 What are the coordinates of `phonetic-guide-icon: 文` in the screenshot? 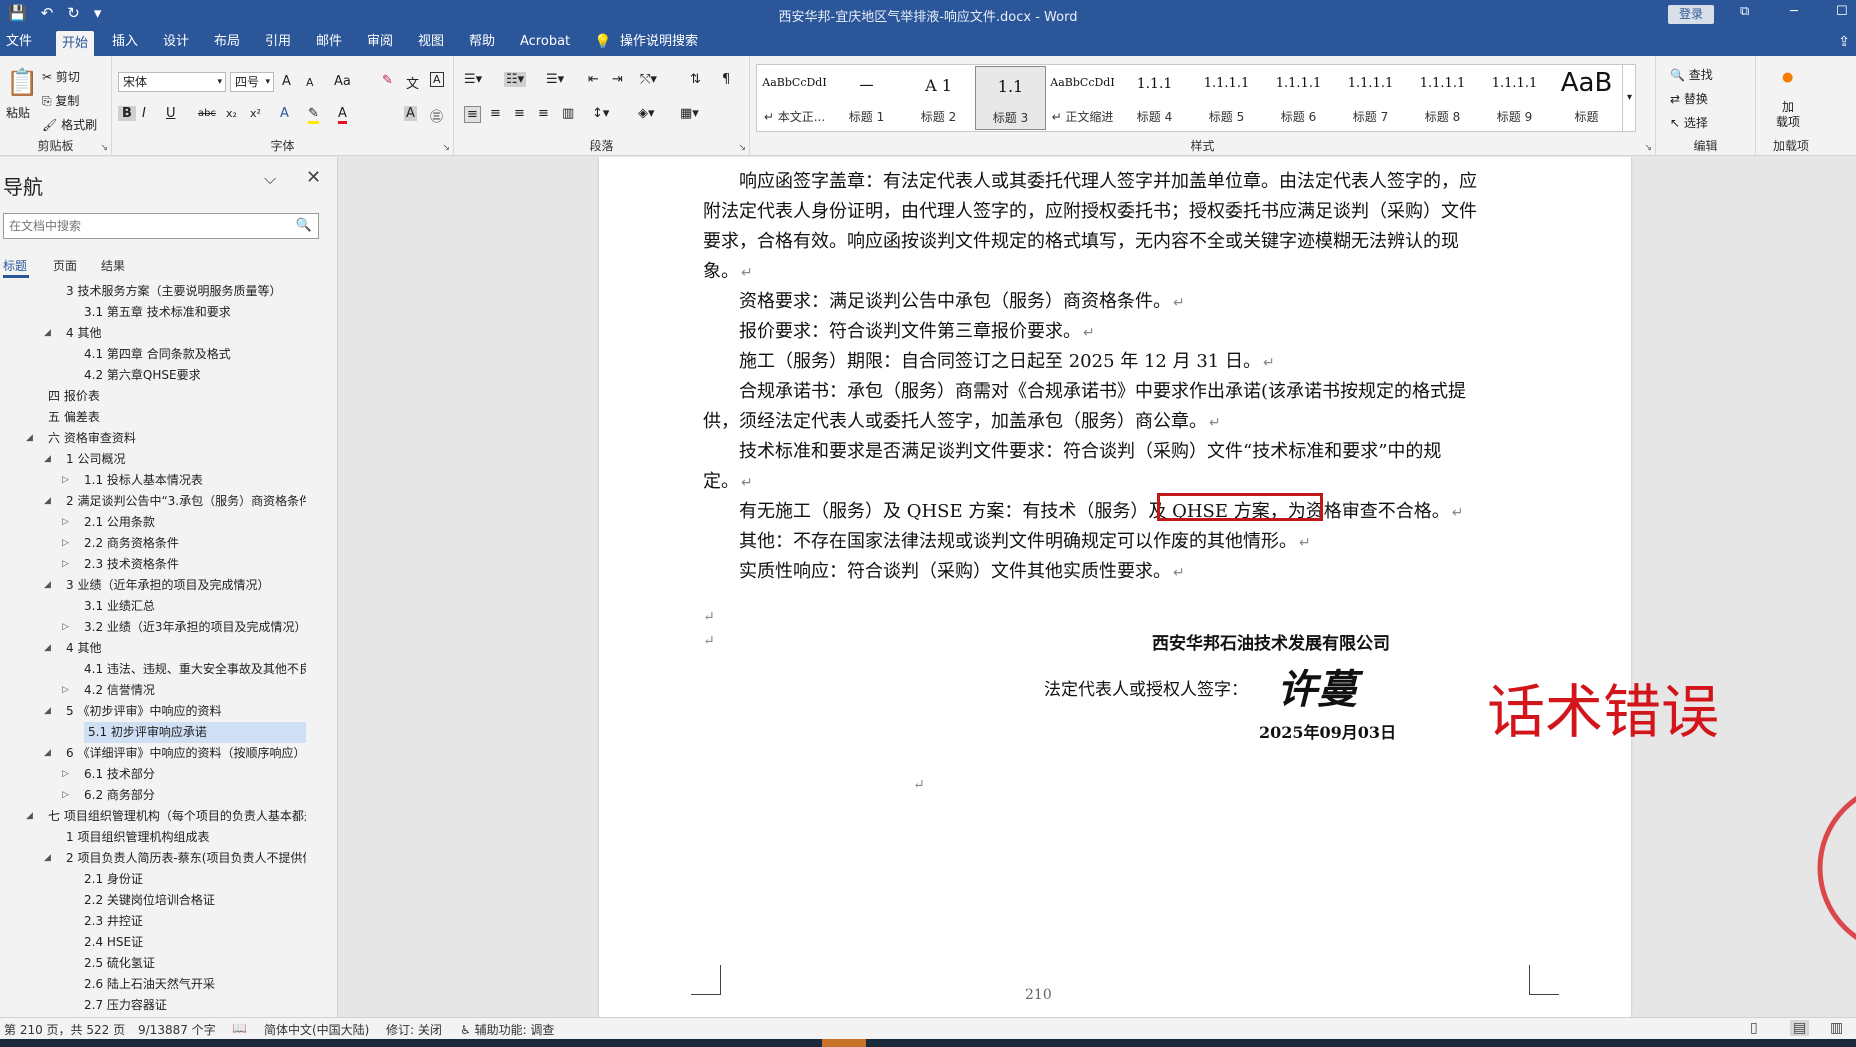 It's located at (412, 82).